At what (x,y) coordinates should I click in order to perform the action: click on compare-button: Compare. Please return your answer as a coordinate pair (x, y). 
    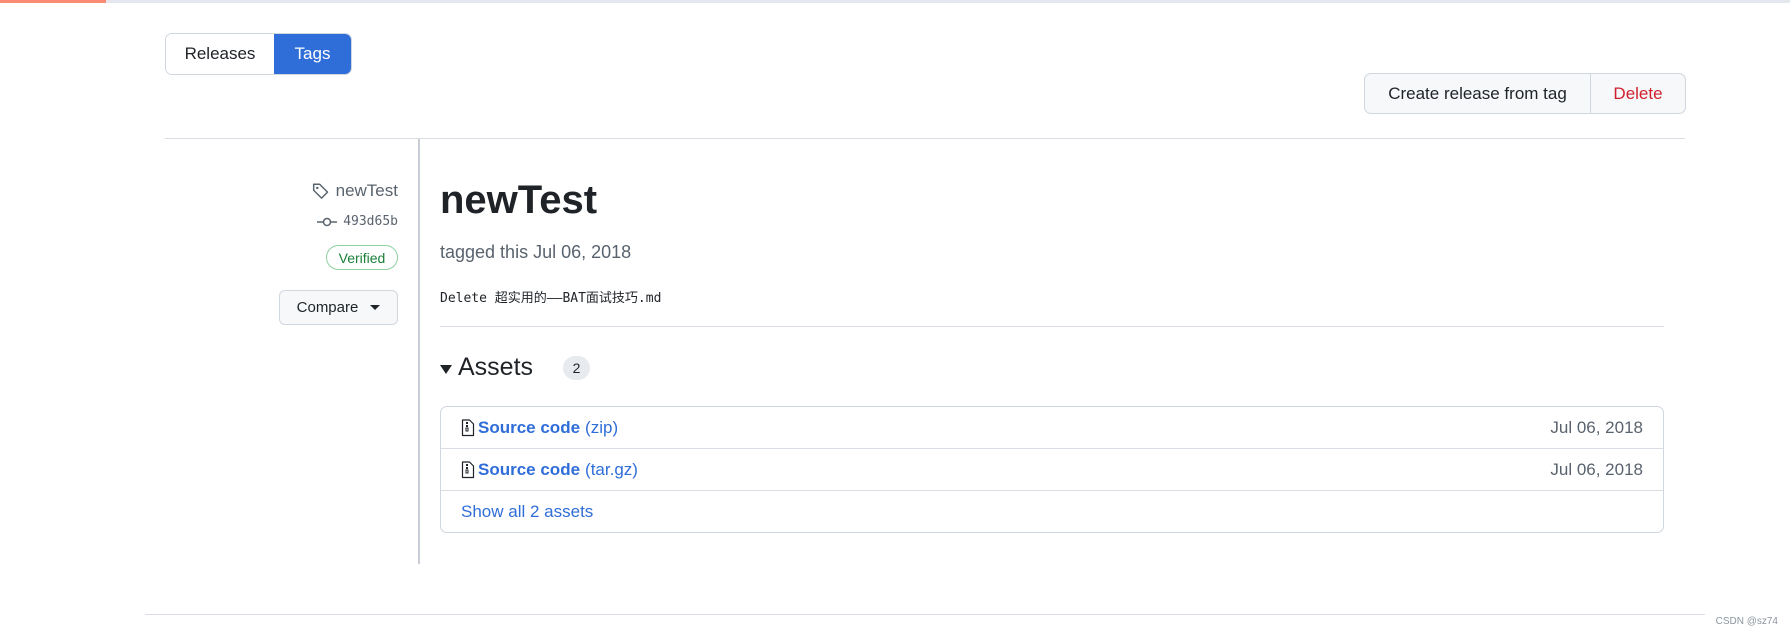
    Looking at the image, I should click on (338, 307).